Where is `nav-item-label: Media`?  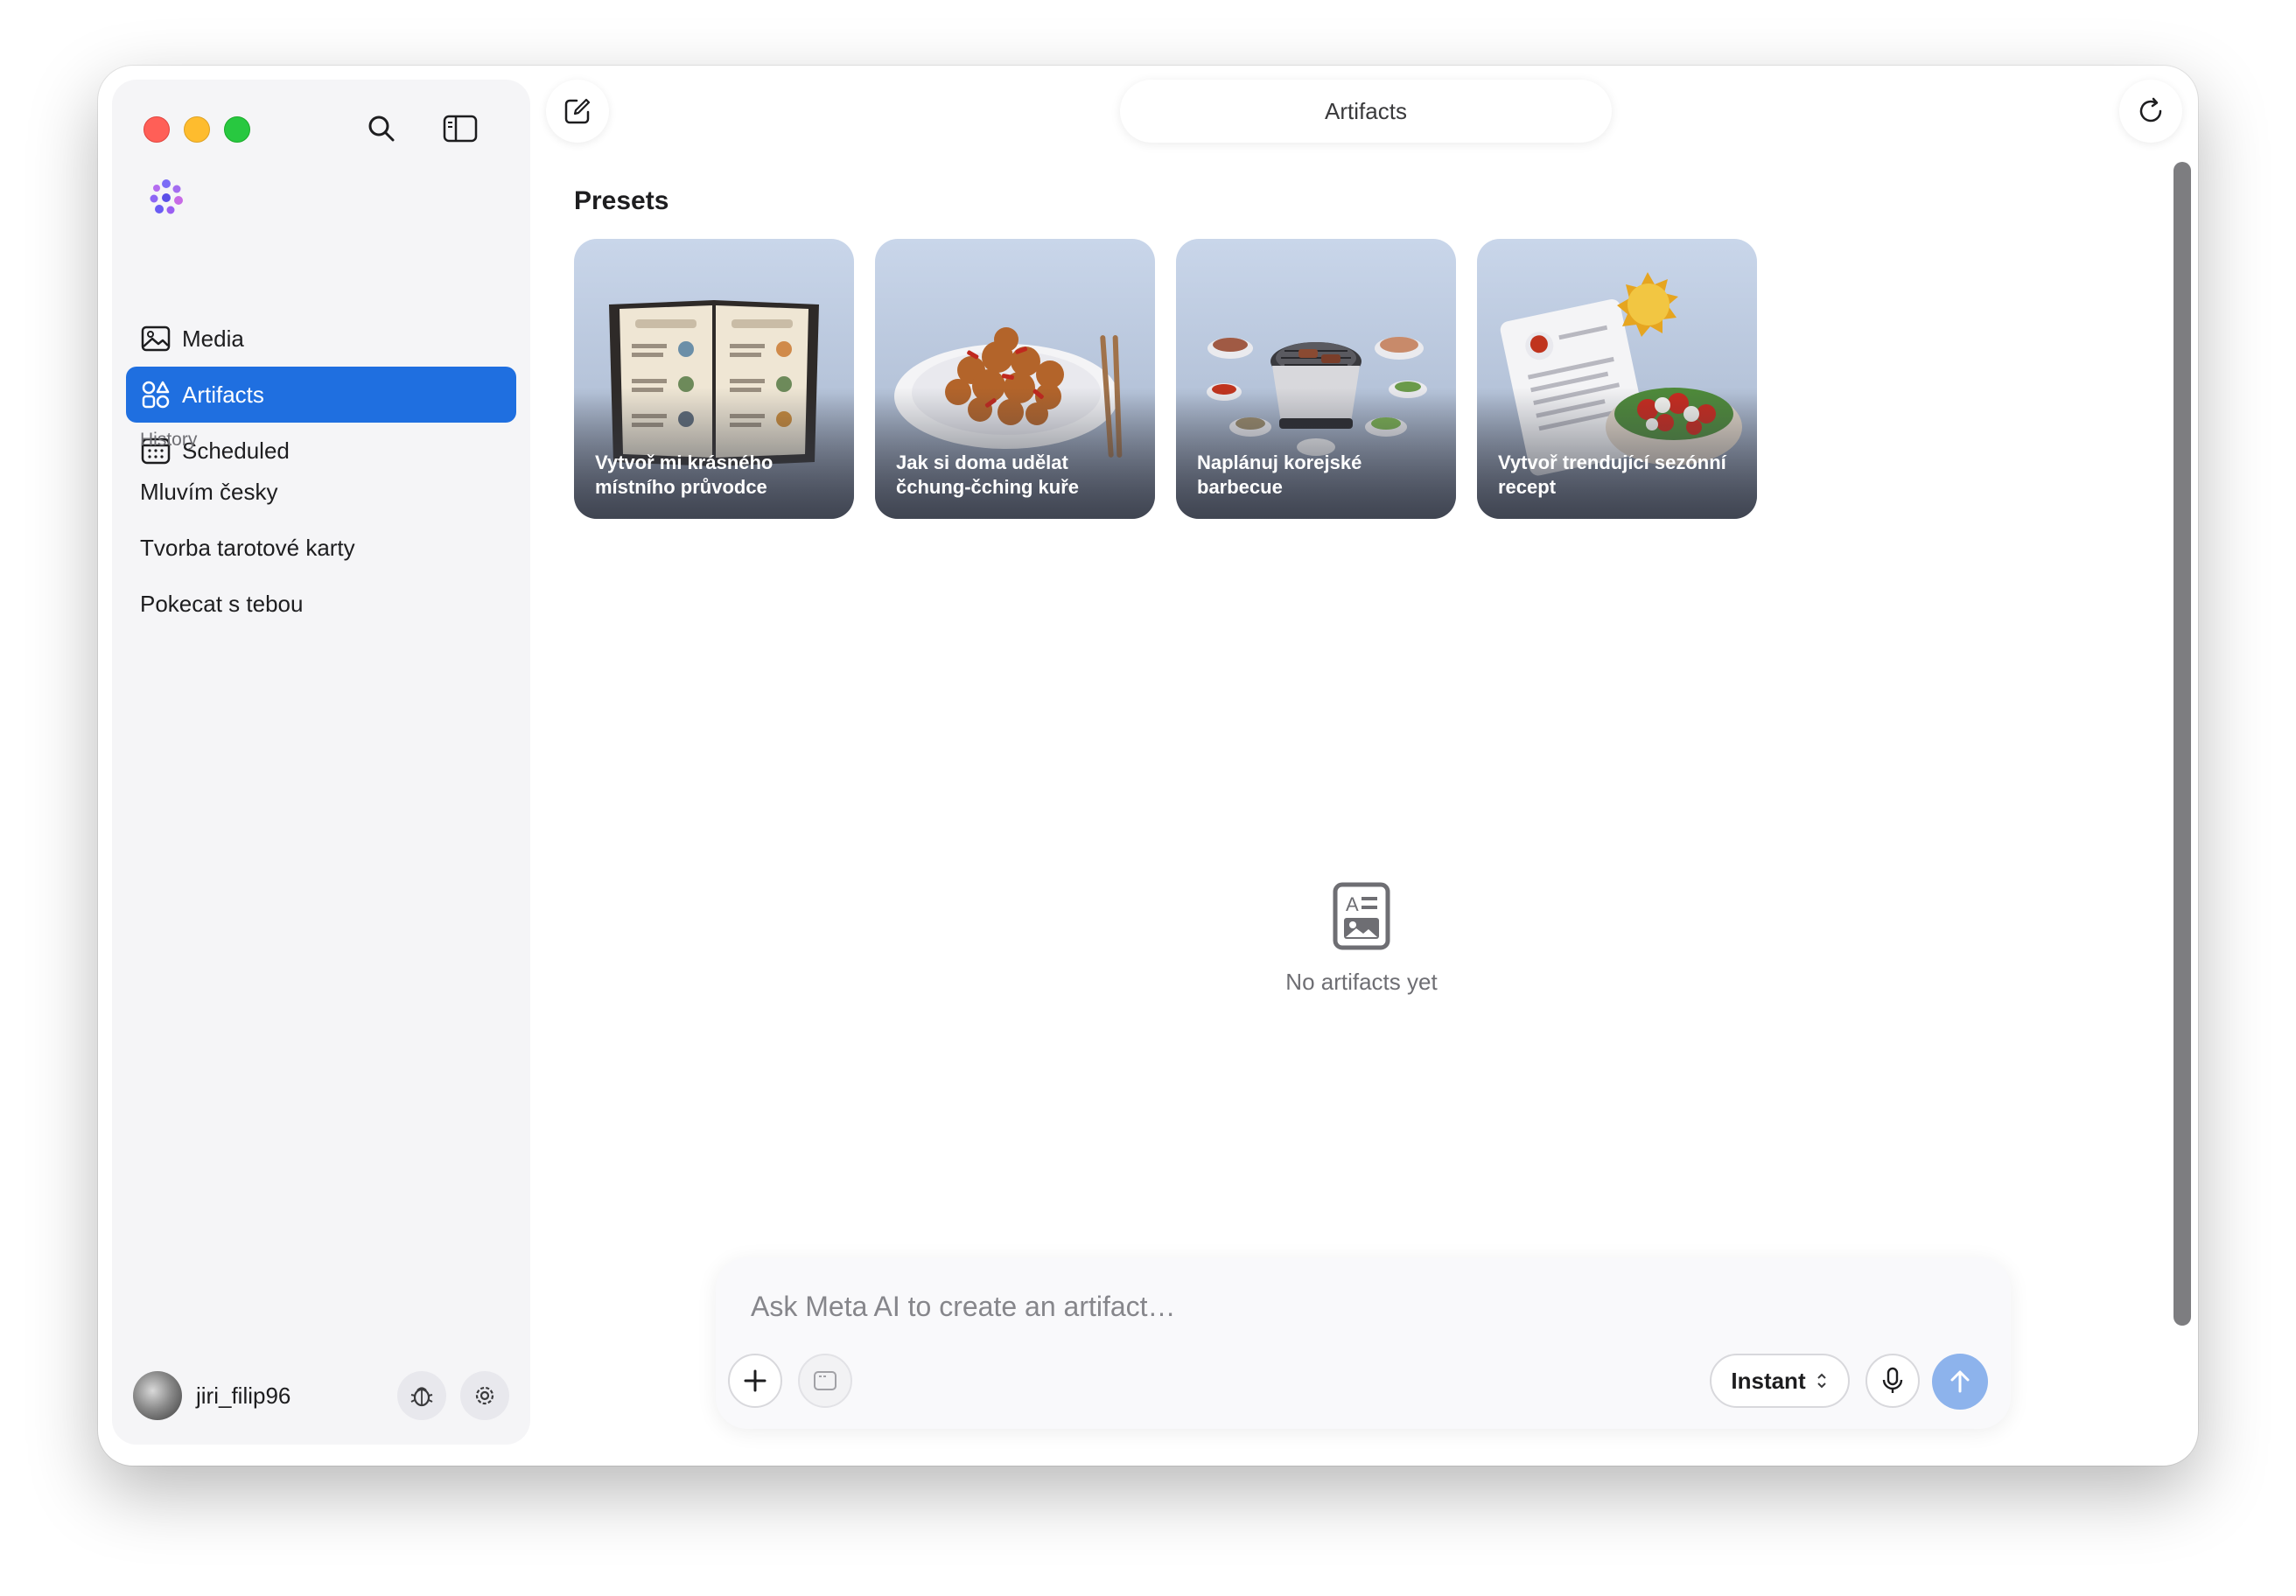 nav-item-label: Media is located at coordinates (213, 338).